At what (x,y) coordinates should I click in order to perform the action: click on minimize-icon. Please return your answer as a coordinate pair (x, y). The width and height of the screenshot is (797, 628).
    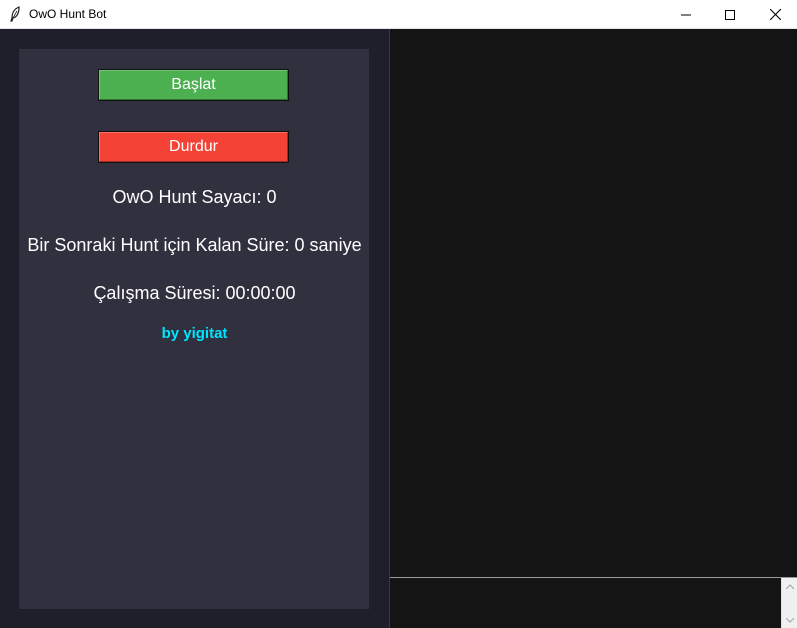
    Looking at the image, I should click on (686, 14).